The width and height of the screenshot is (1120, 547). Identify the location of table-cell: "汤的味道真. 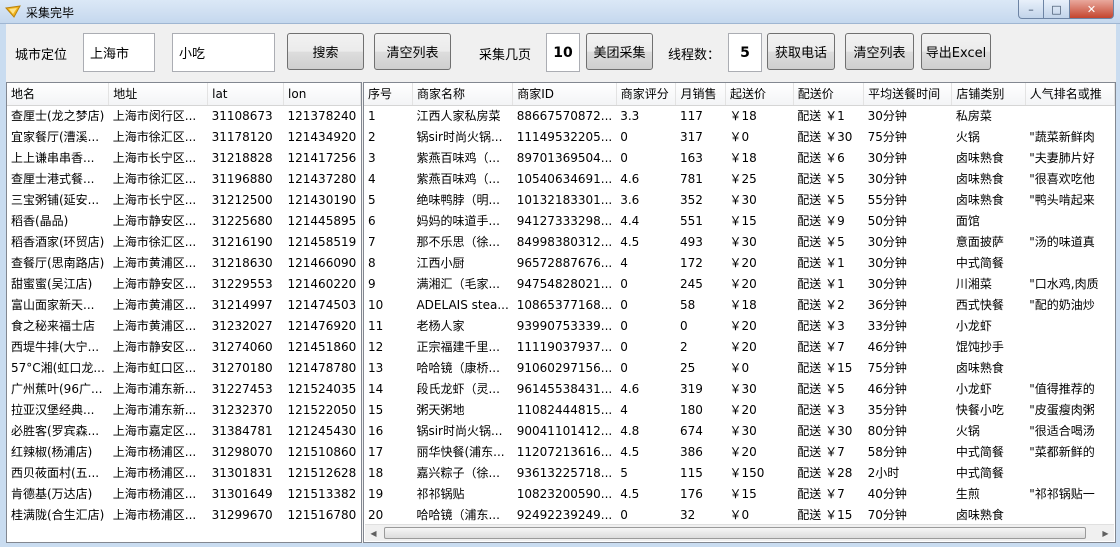
(1062, 242).